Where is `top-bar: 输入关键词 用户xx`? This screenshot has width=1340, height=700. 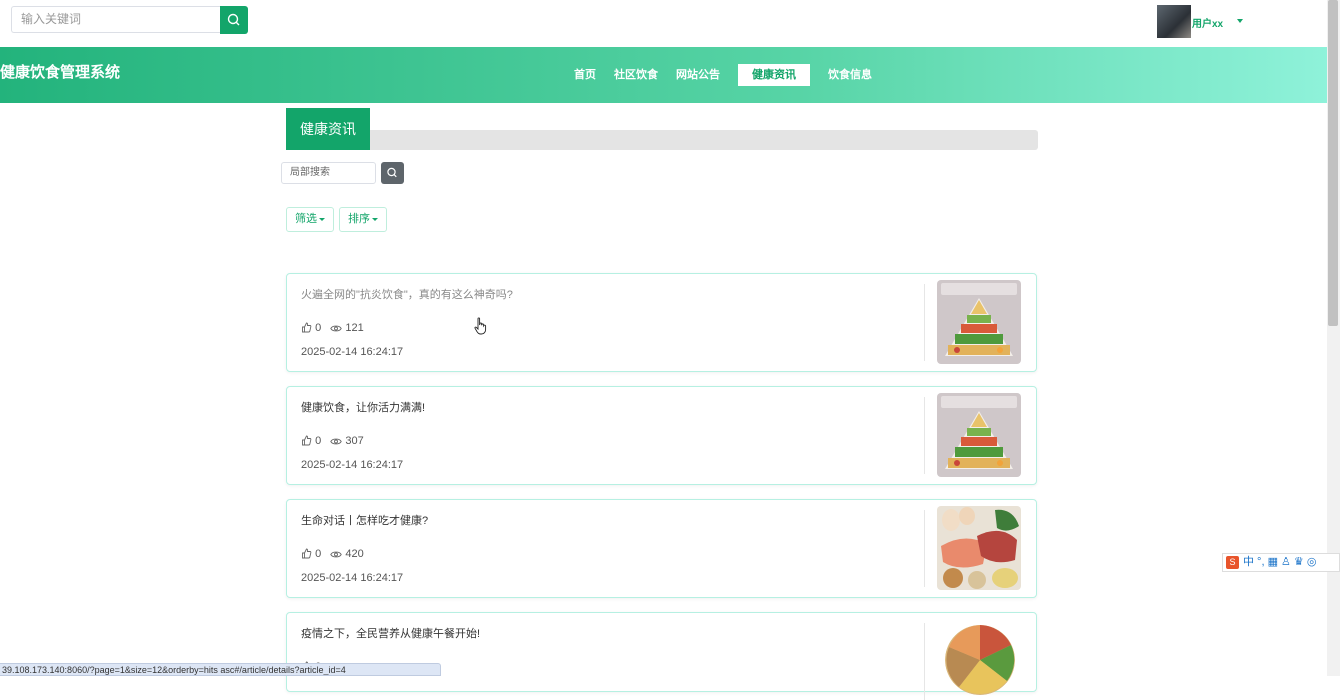
top-bar: 输入关键词 用户xx is located at coordinates (663, 23).